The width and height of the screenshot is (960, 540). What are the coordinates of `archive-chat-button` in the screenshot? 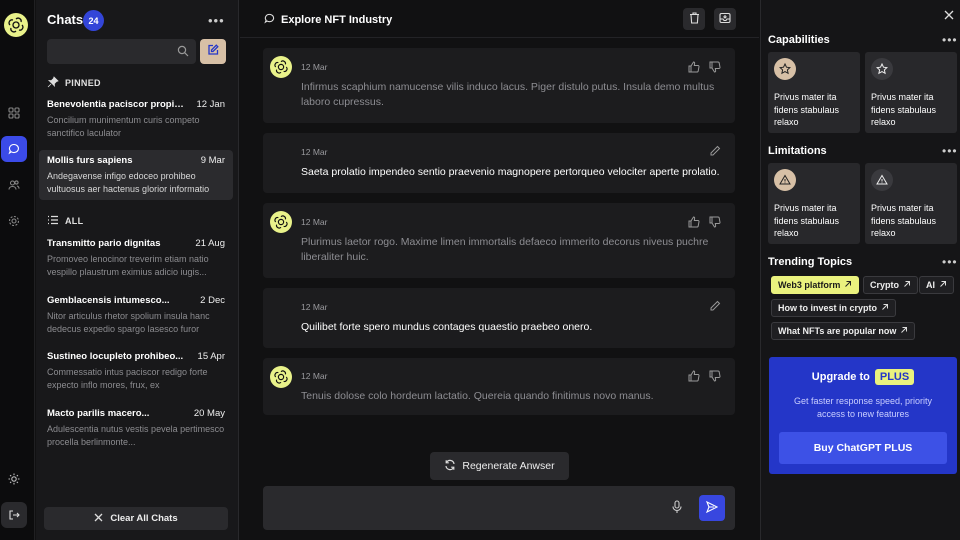 It's located at (725, 19).